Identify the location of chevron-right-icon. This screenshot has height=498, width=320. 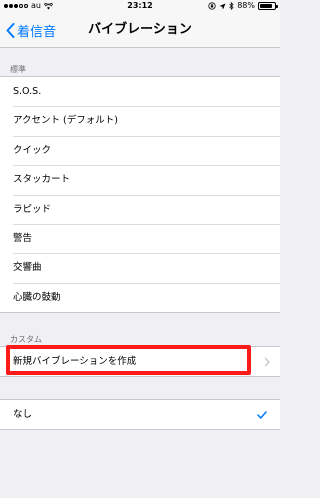
(267, 361).